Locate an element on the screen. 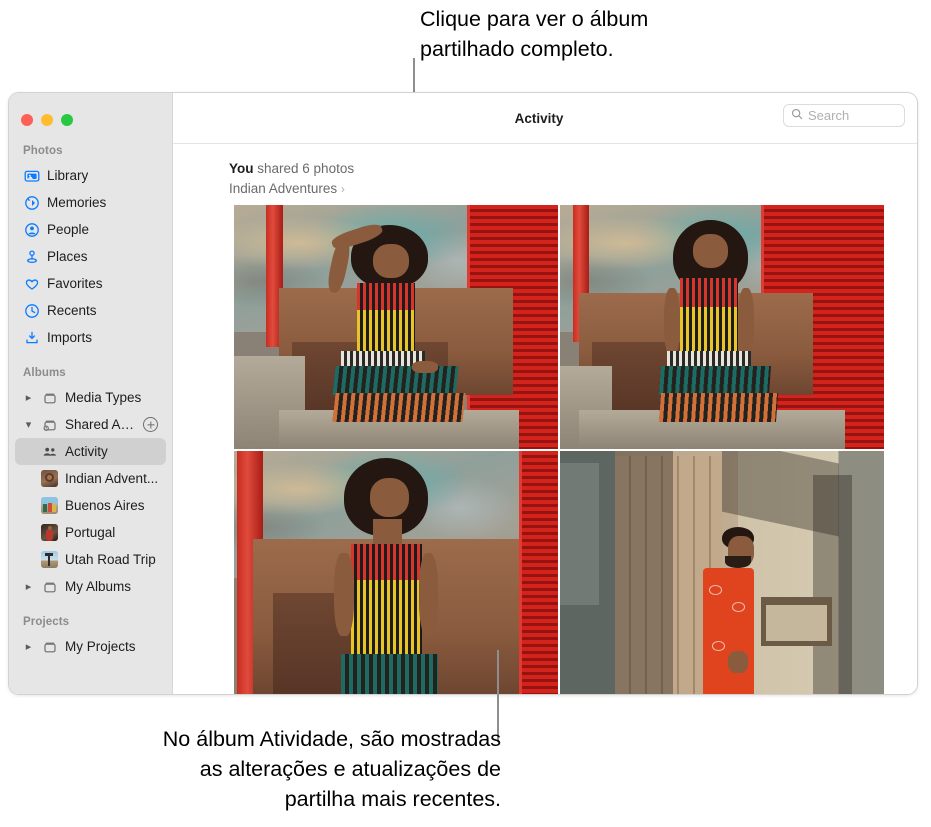 Image resolution: width=931 pixels, height=827 pixels. photo-4-panel is located at coordinates (579, 534).